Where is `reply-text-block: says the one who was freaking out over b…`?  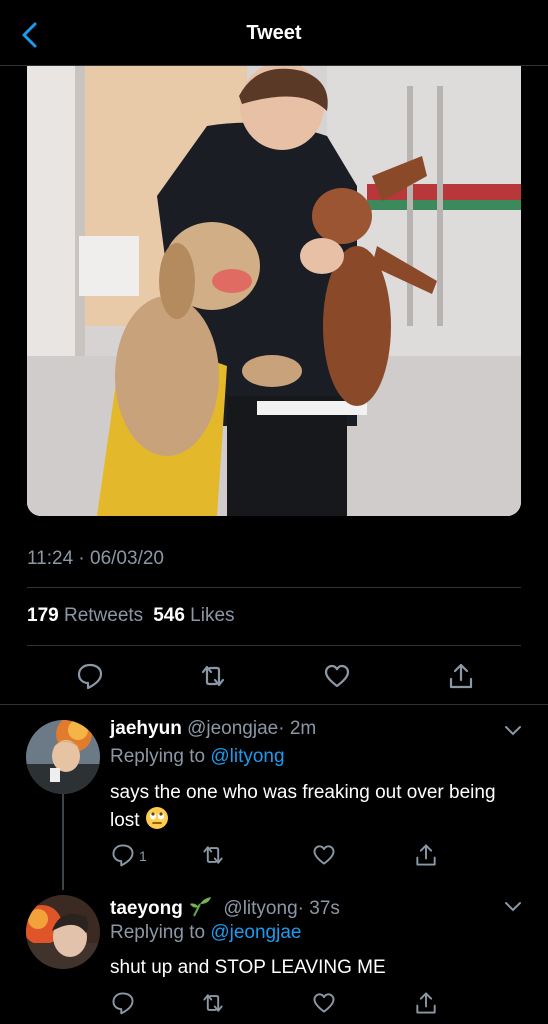
reply-text-block: says the one who was freaking out over b… is located at coordinates (310, 806).